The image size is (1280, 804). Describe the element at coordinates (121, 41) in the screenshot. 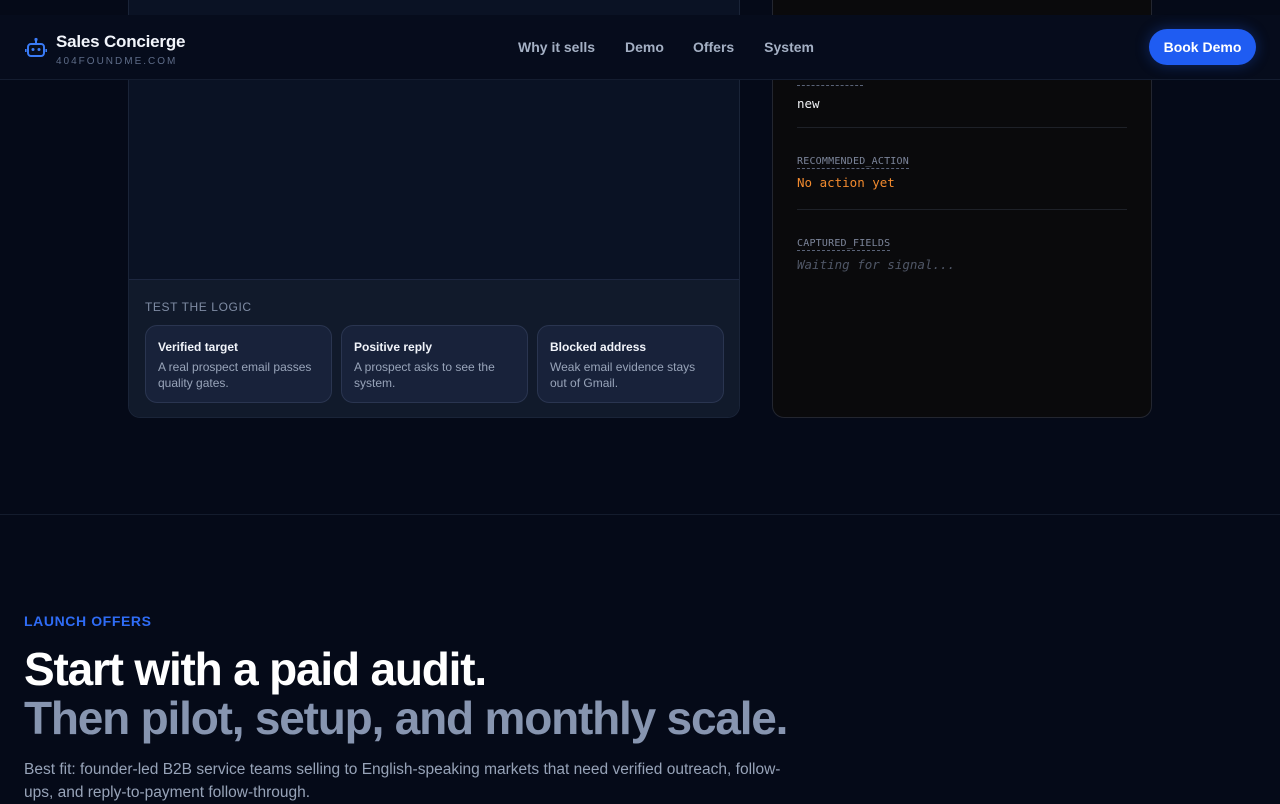

I see `brand-name: Sales Concierge` at that location.